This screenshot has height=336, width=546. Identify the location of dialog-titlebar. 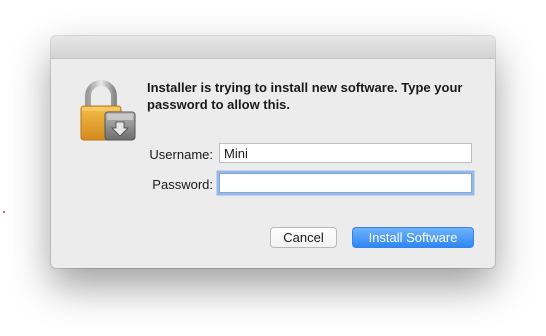
(273, 47).